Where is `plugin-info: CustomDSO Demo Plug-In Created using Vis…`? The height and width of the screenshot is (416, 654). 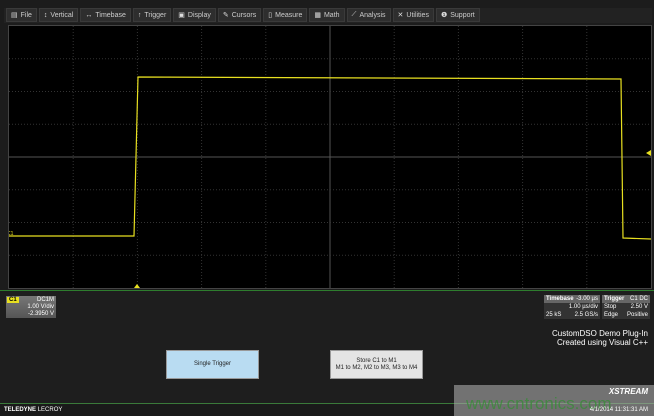 plugin-info: CustomDSO Demo Plug-In Created using Vis… is located at coordinates (600, 338).